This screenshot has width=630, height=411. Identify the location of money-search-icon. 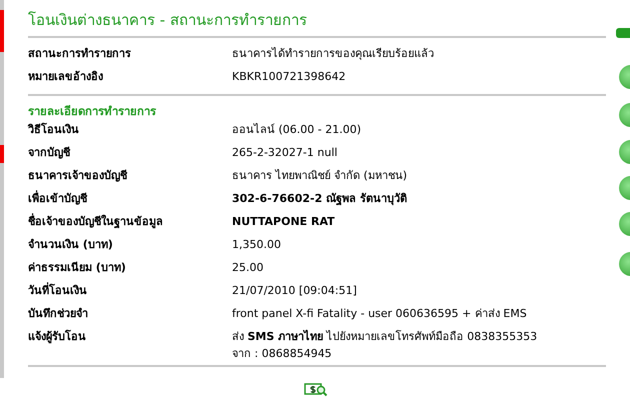
(317, 390).